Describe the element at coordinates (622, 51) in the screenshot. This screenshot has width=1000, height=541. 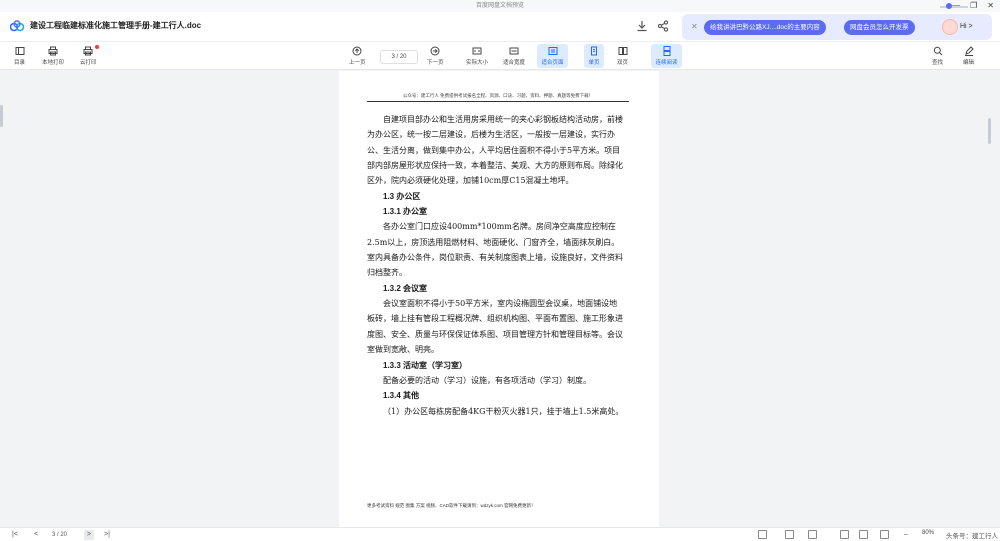
I see `double-page-icon` at that location.